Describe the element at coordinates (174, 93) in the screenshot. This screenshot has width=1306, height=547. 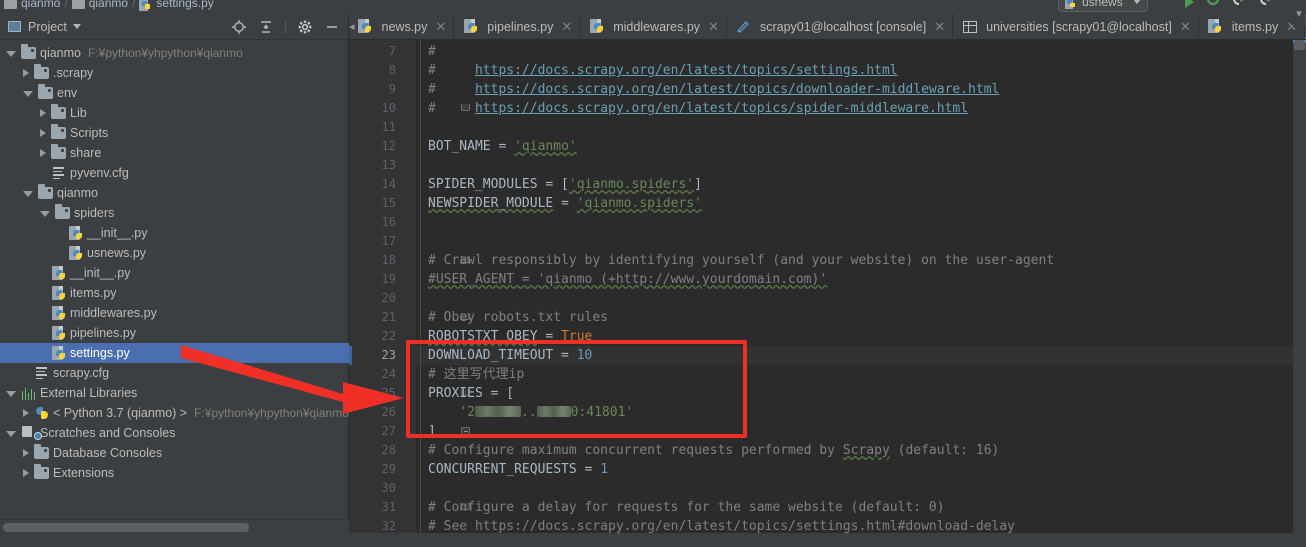
I see `tree-item-env: env` at that location.